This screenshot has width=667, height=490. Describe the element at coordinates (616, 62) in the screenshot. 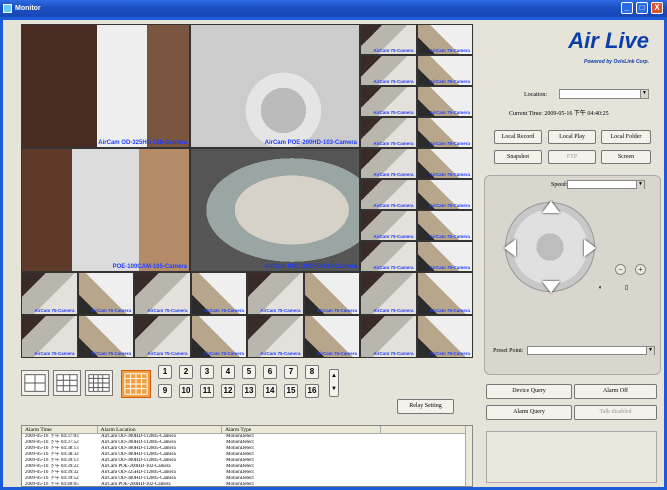

I see `logo-tagline: Powered by OvisLink Corp.` at that location.